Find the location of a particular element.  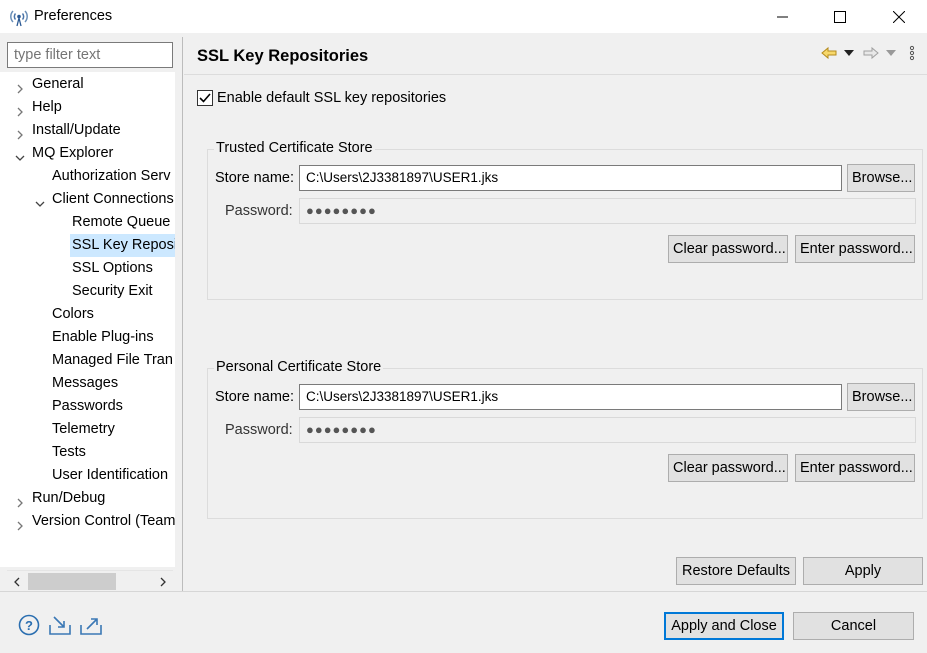

tree-item-label: SSL Key Reposi is located at coordinates (122, 245).